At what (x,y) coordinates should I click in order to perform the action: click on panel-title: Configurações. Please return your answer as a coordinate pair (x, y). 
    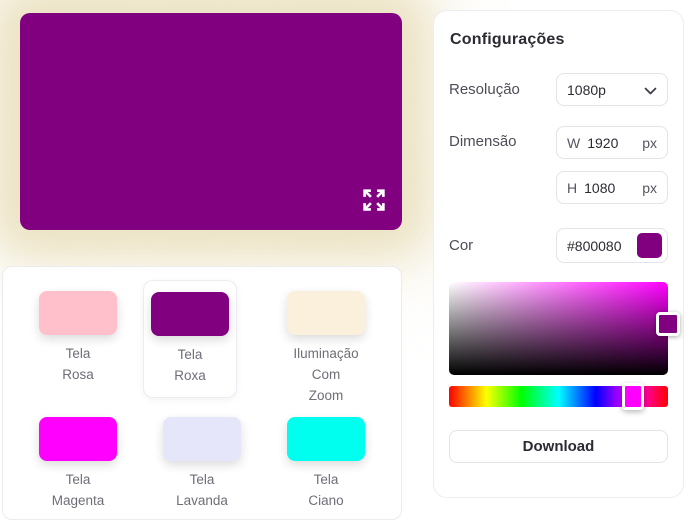
    Looking at the image, I should click on (507, 39).